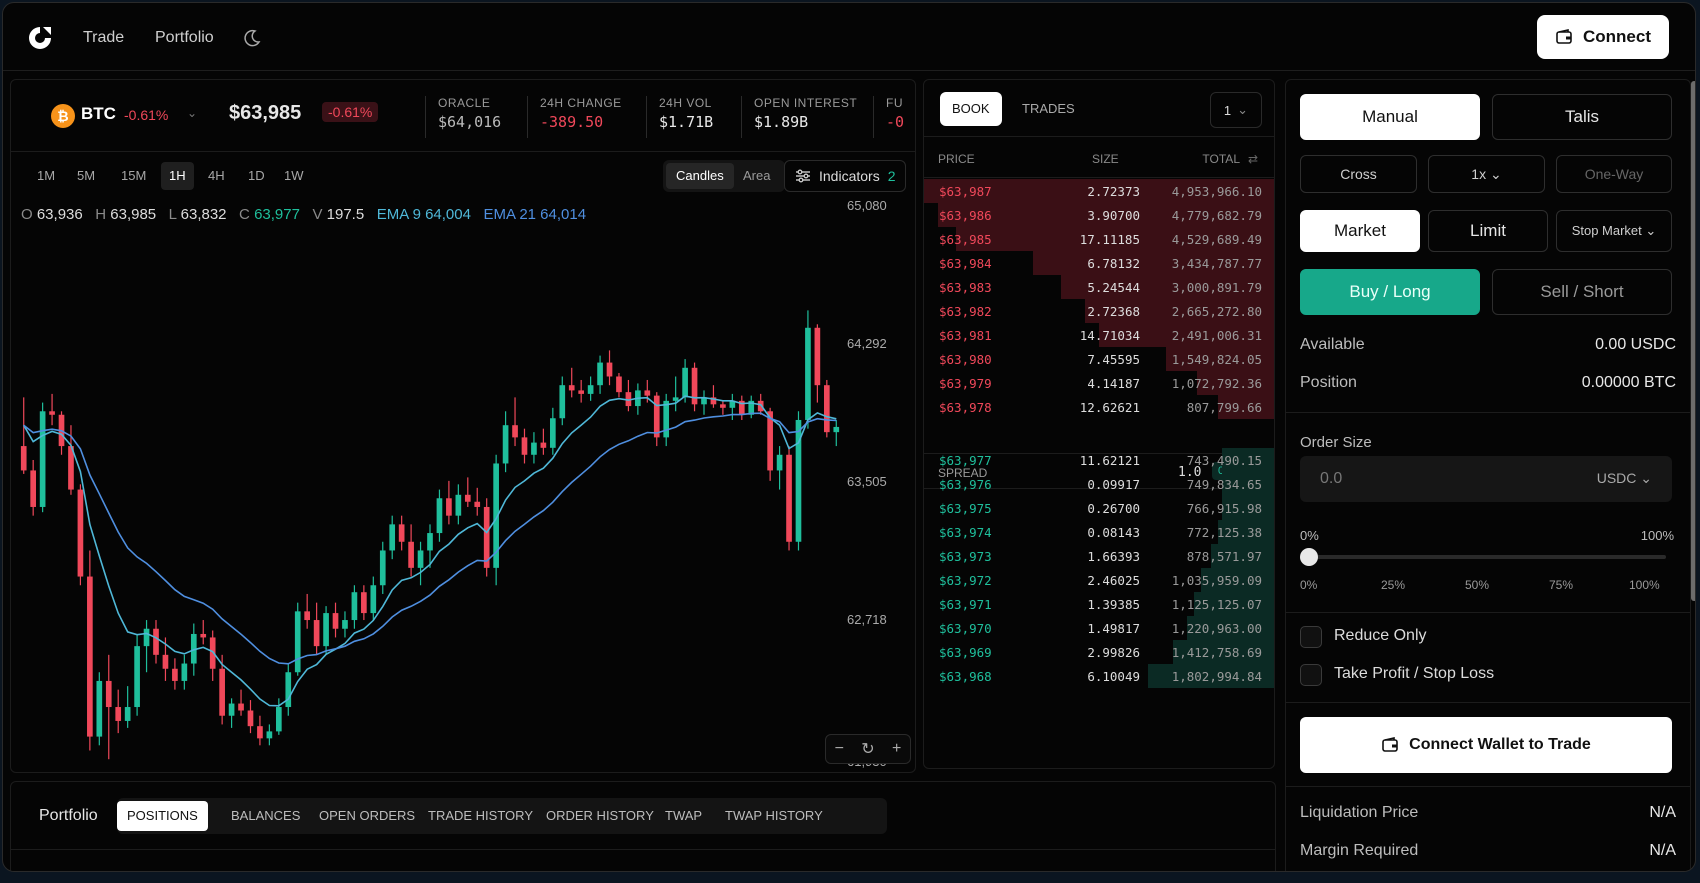 The height and width of the screenshot is (883, 1700). Describe the element at coordinates (133, 176) in the screenshot. I see `timeframe-15m: 15M` at that location.